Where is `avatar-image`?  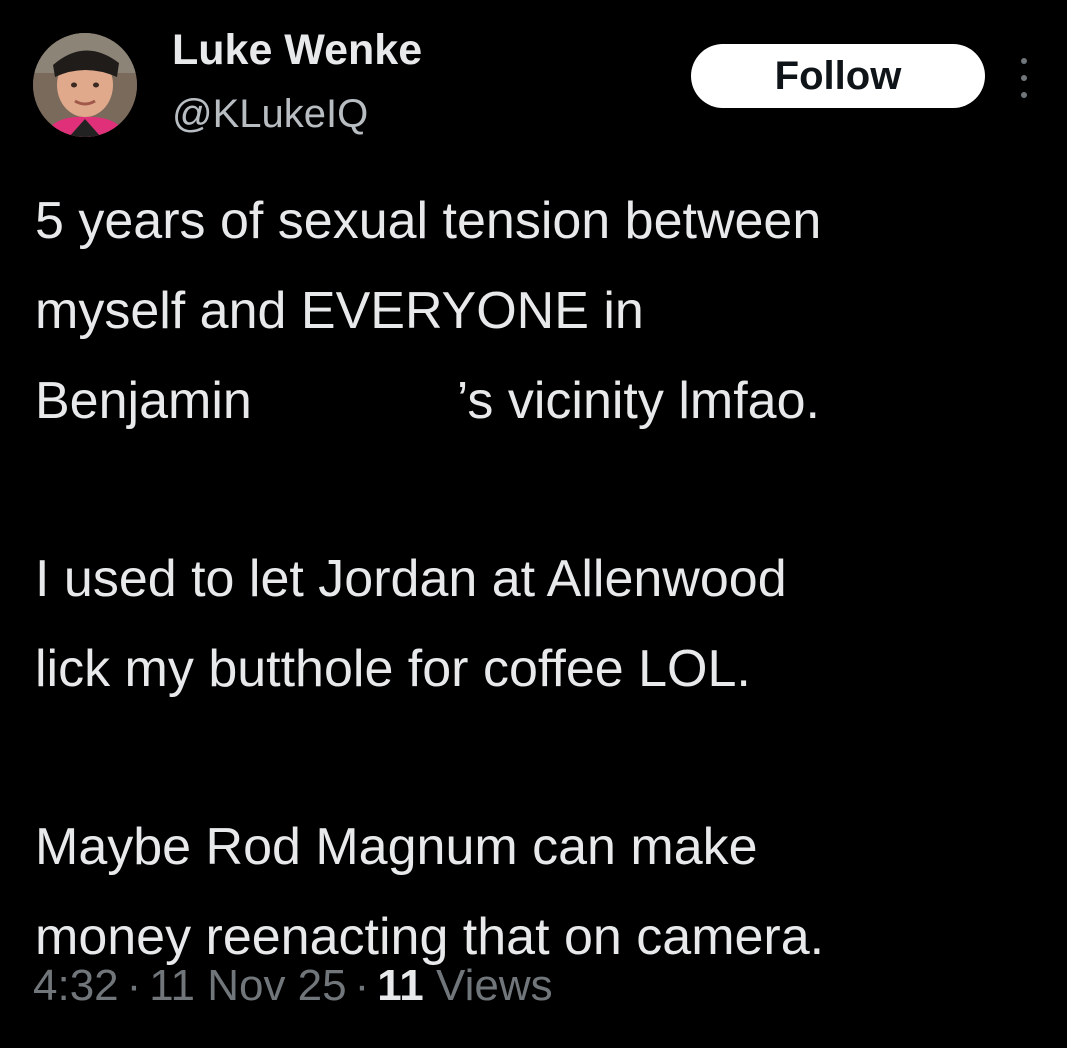
avatar-image is located at coordinates (85, 85).